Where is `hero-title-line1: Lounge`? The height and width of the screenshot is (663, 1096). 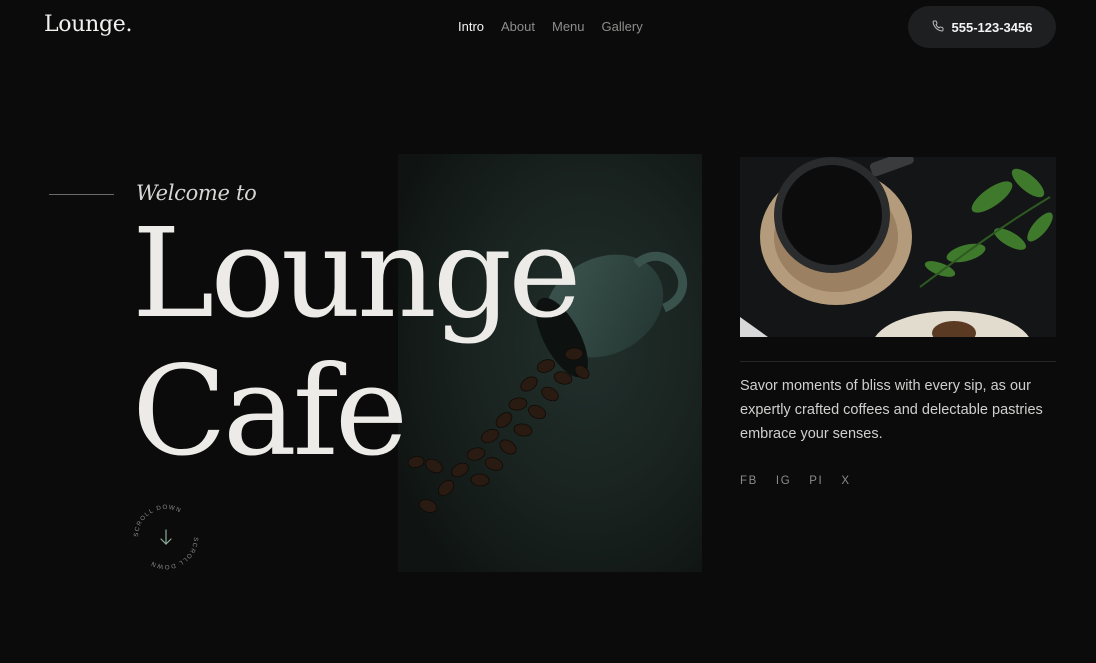 hero-title-line1: Lounge is located at coordinates (356, 274).